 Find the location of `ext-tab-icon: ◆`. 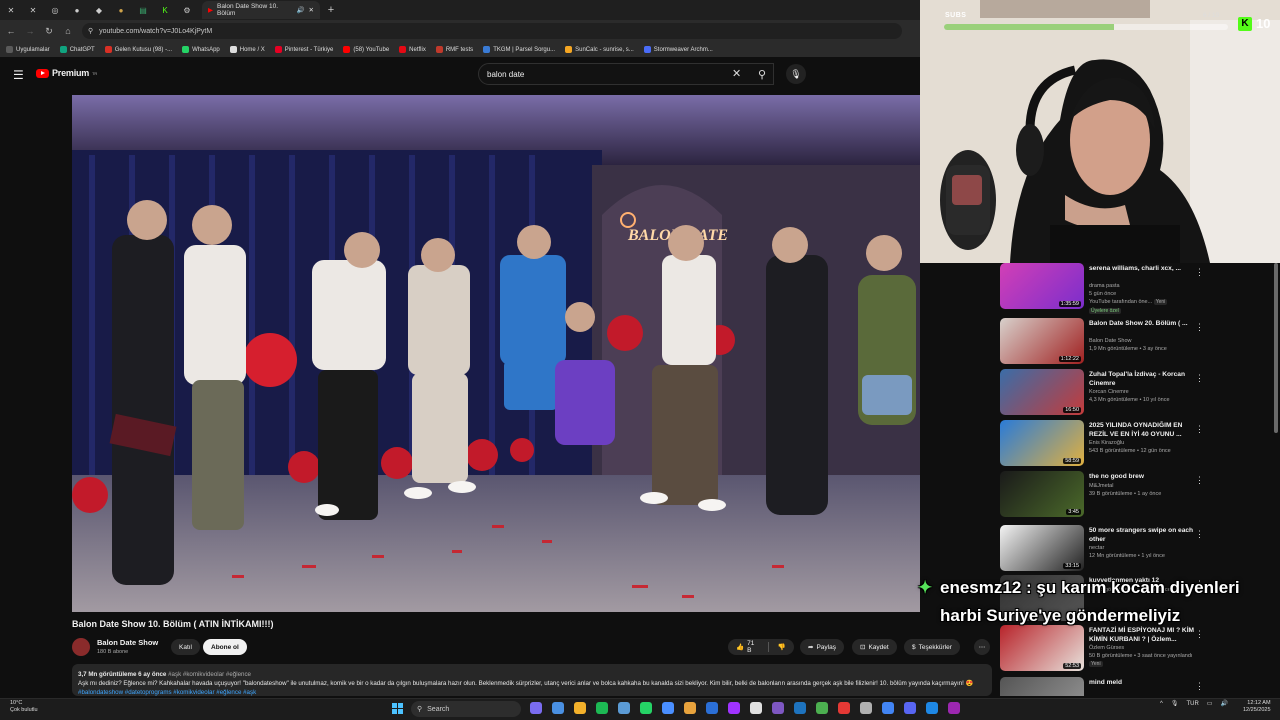

ext-tab-icon: ◆ is located at coordinates (99, 10).